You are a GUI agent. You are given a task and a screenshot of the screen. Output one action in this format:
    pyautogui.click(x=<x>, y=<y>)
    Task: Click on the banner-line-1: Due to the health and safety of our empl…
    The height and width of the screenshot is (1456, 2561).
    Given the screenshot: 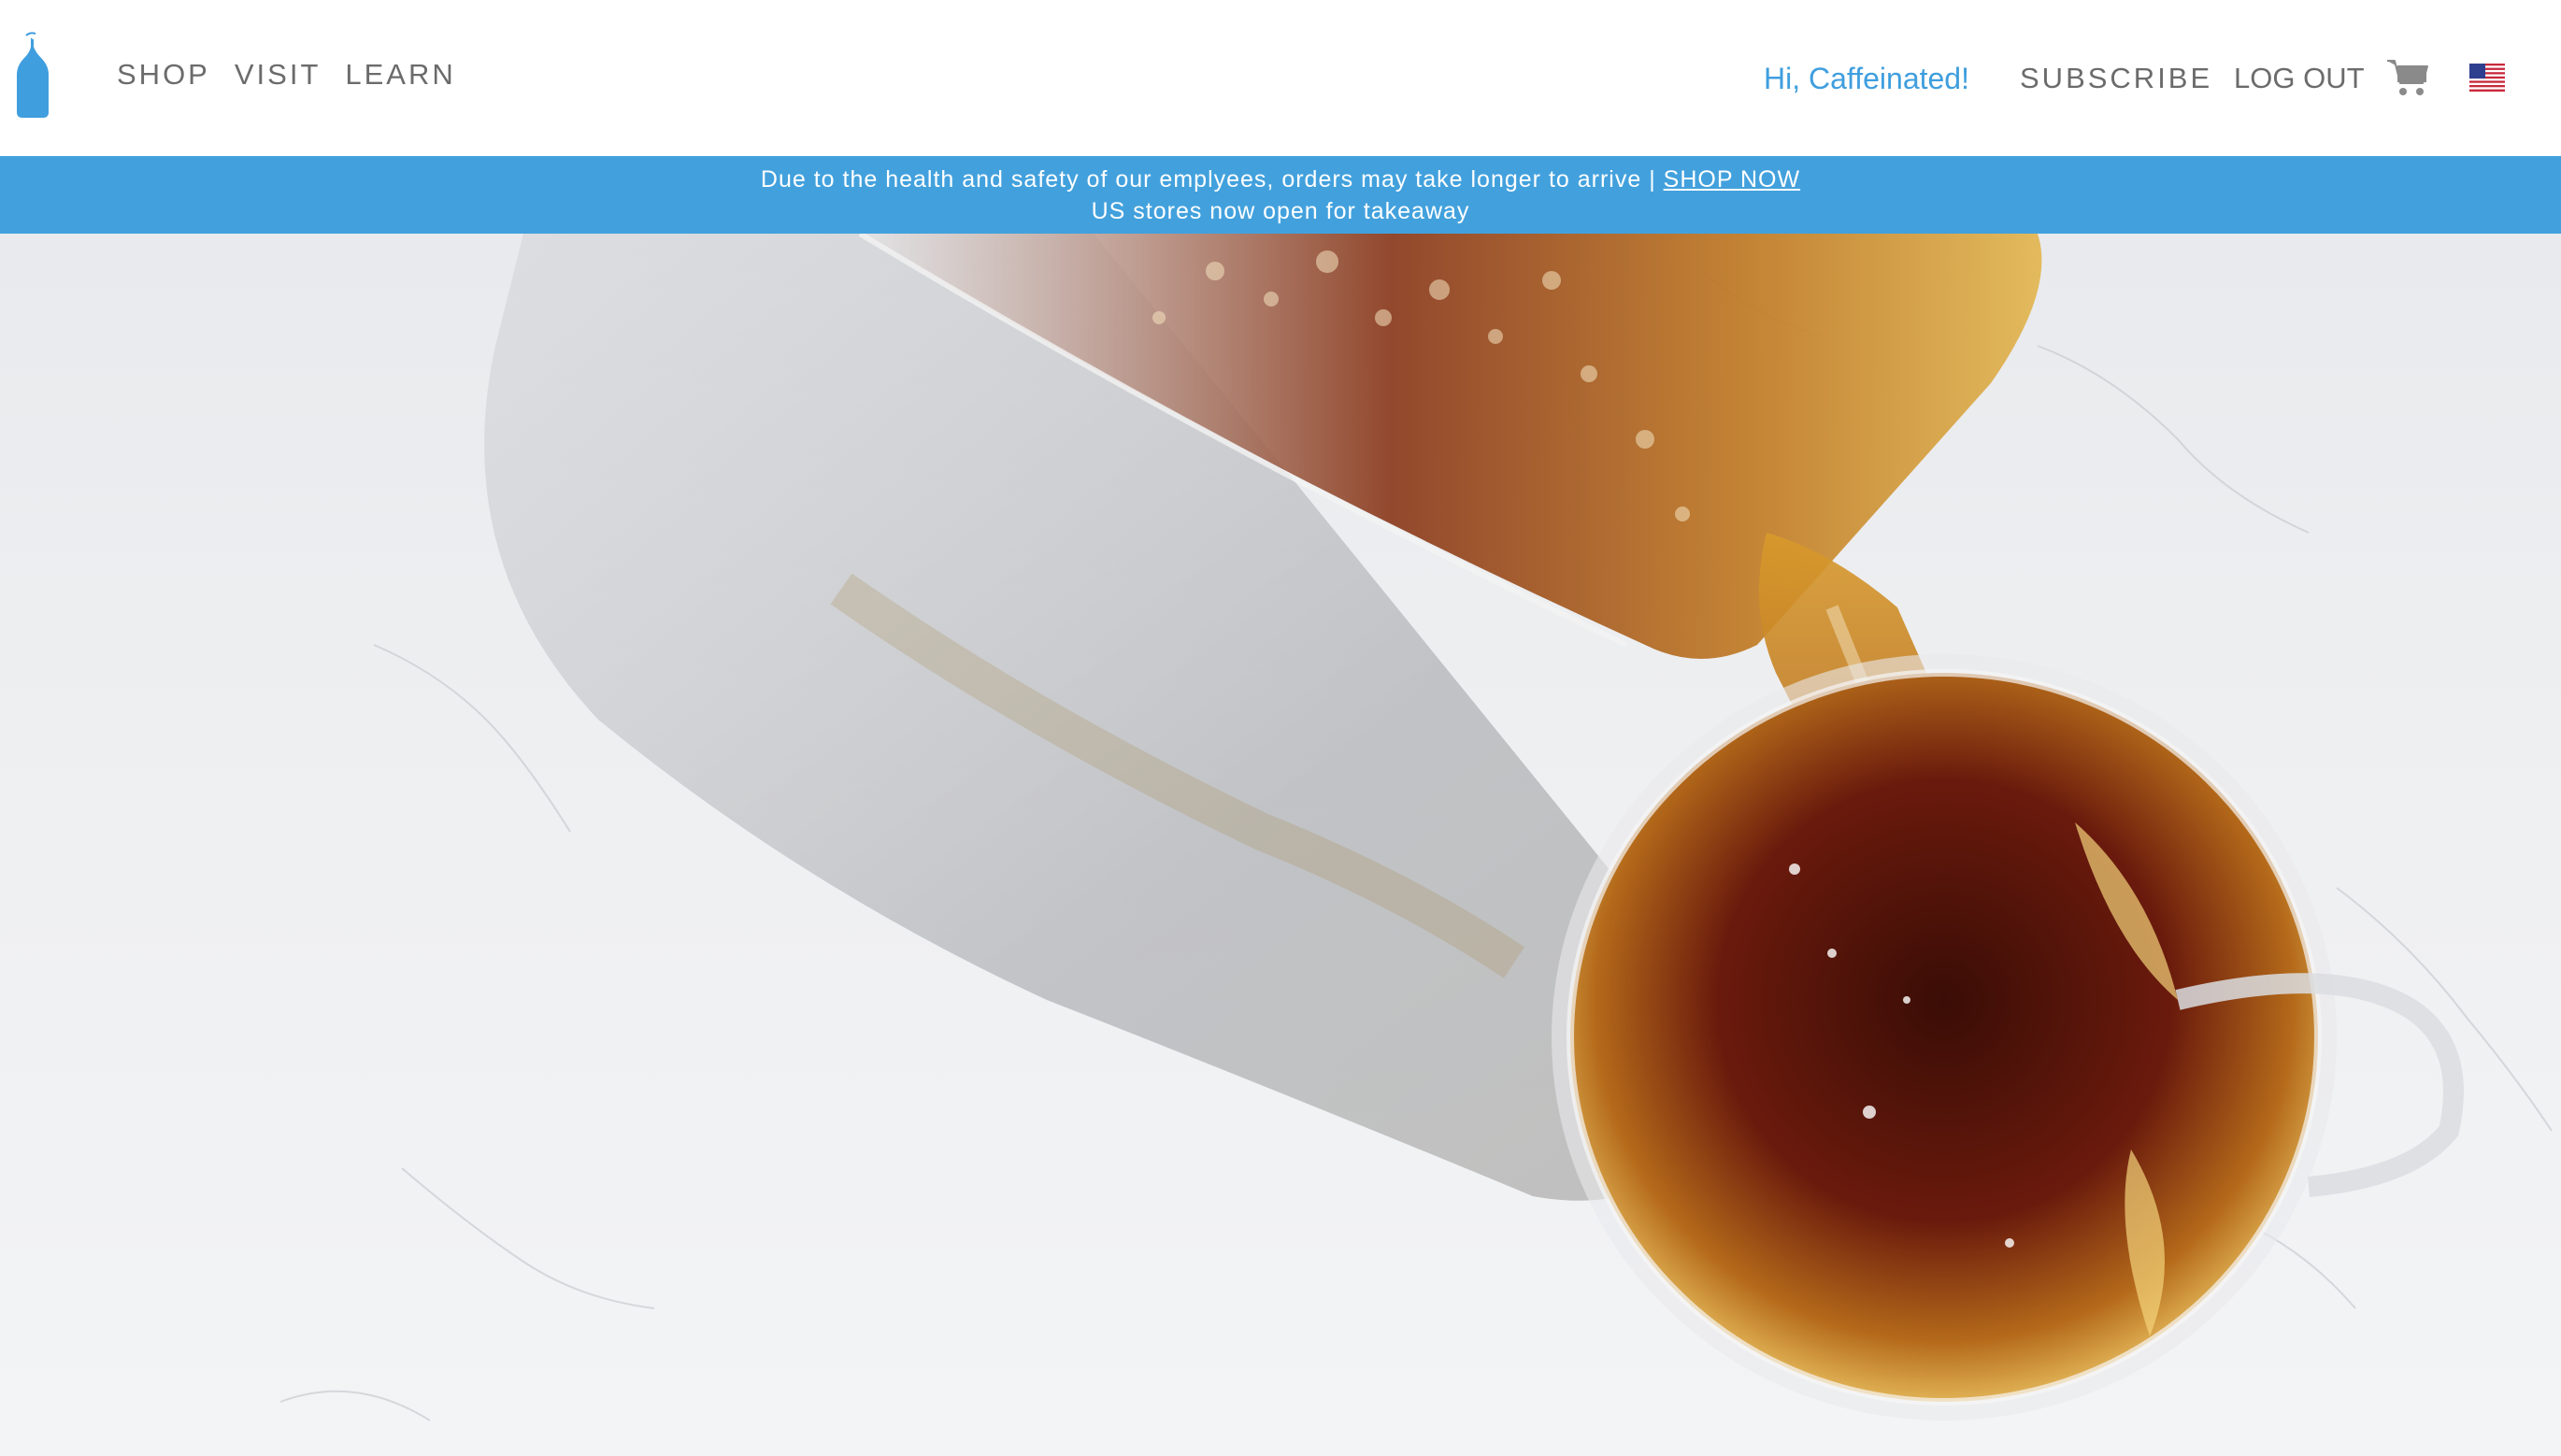 What is the action you would take?
    pyautogui.click(x=1280, y=179)
    